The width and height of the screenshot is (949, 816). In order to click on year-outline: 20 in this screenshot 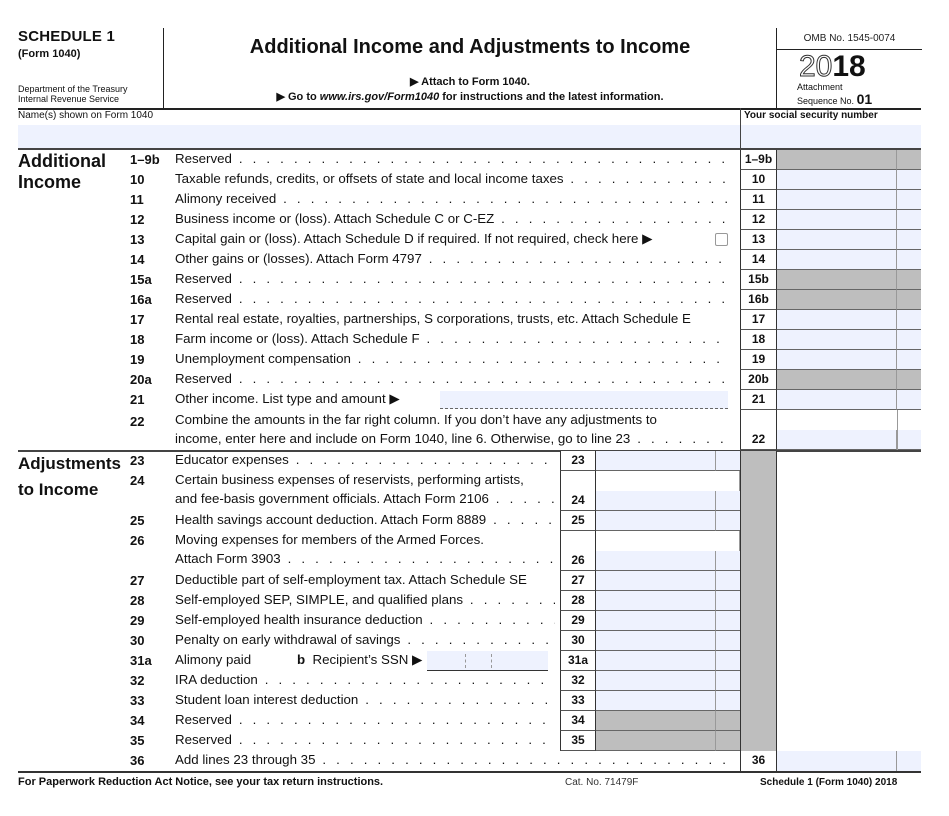, I will do `click(815, 66)`.